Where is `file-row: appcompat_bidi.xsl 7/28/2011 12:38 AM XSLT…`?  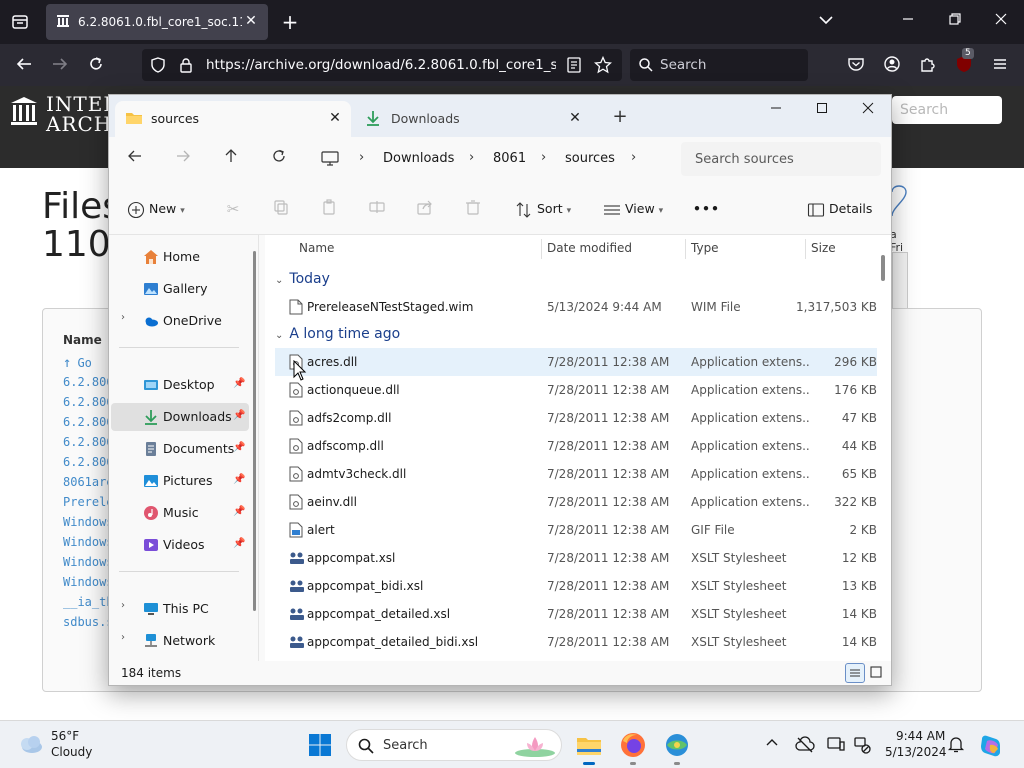 file-row: appcompat_bidi.xsl 7/28/2011 12:38 AM XSLT… is located at coordinates (576, 586).